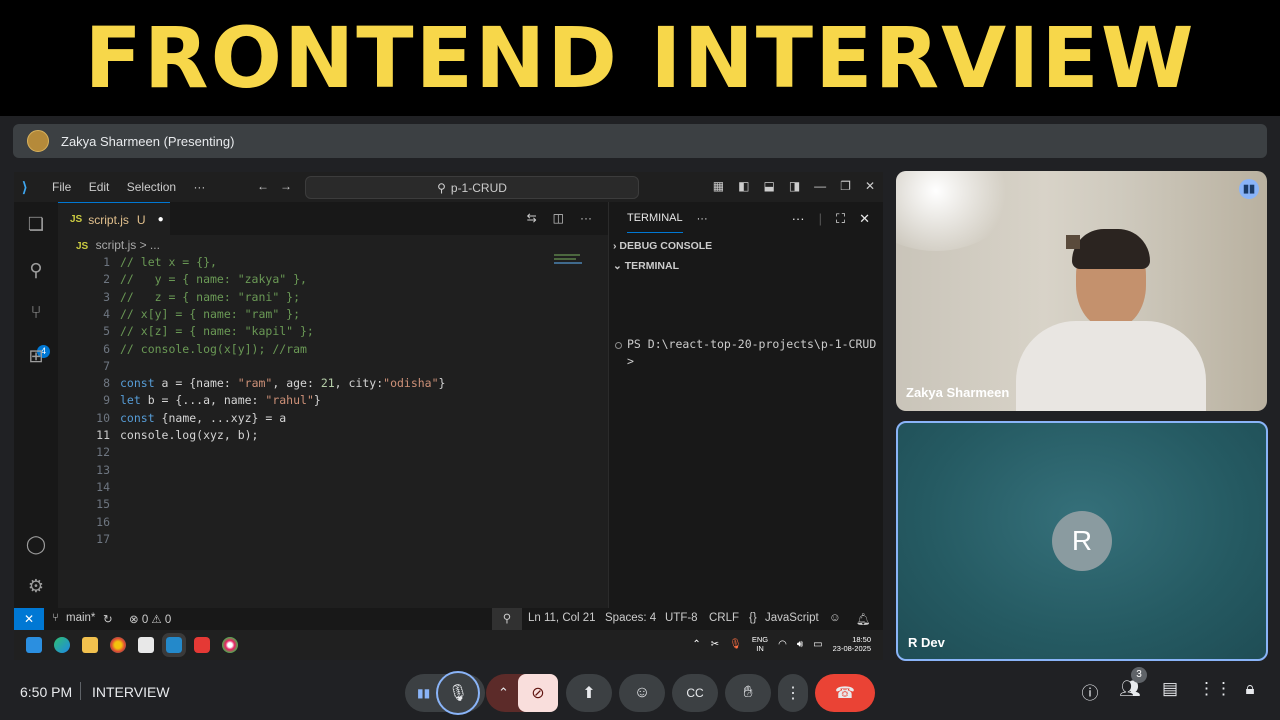  Describe the element at coordinates (760, 644) in the screenshot. I see `language-indicator: ENG IN` at that location.